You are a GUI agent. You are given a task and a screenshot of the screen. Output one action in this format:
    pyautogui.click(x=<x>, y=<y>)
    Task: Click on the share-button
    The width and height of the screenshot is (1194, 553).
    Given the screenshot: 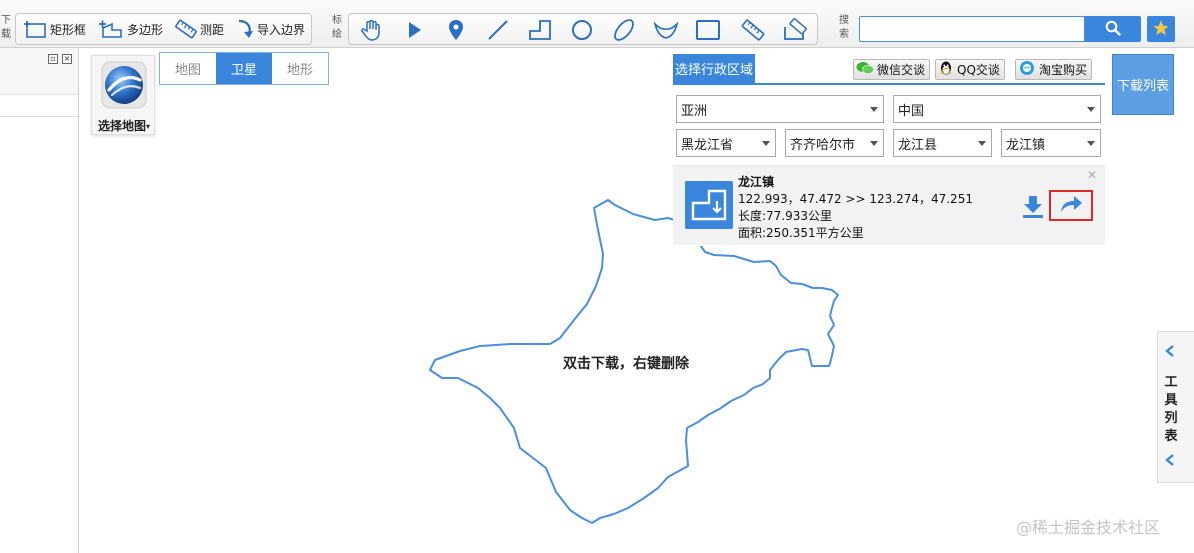 What is the action you would take?
    pyautogui.click(x=1071, y=205)
    